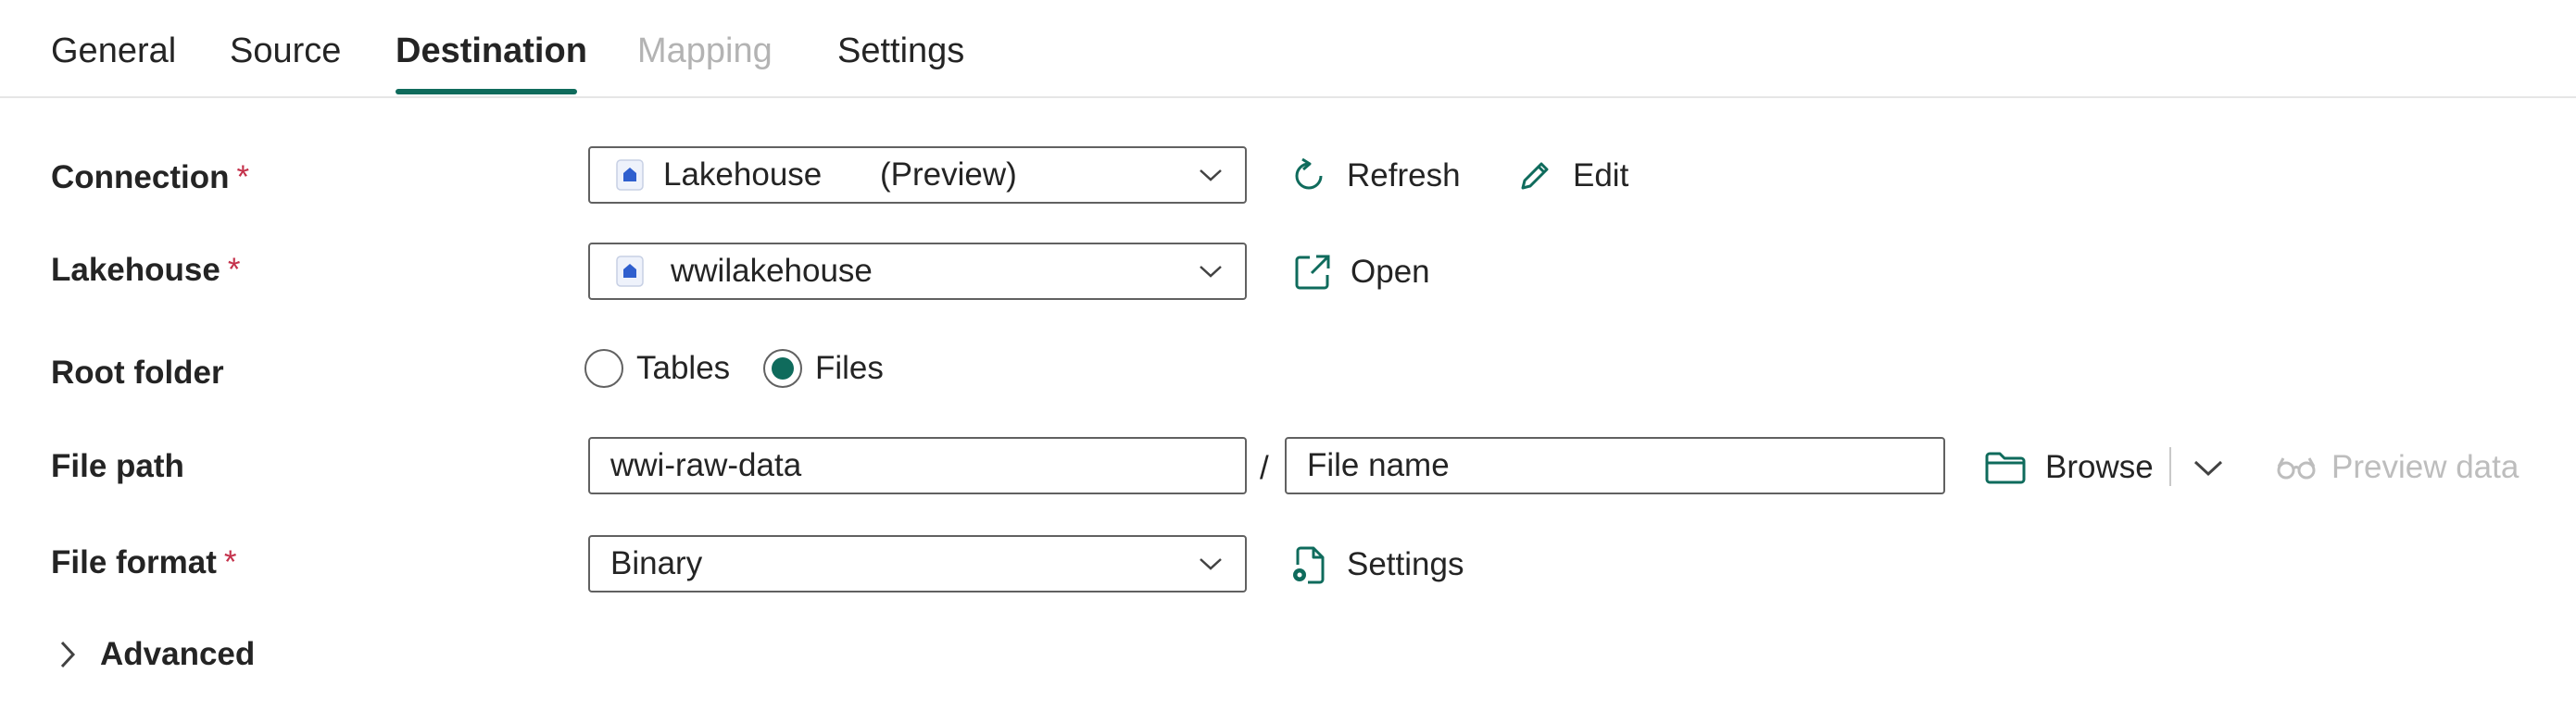  Describe the element at coordinates (849, 368) in the screenshot. I see `radio-label: Files` at that location.